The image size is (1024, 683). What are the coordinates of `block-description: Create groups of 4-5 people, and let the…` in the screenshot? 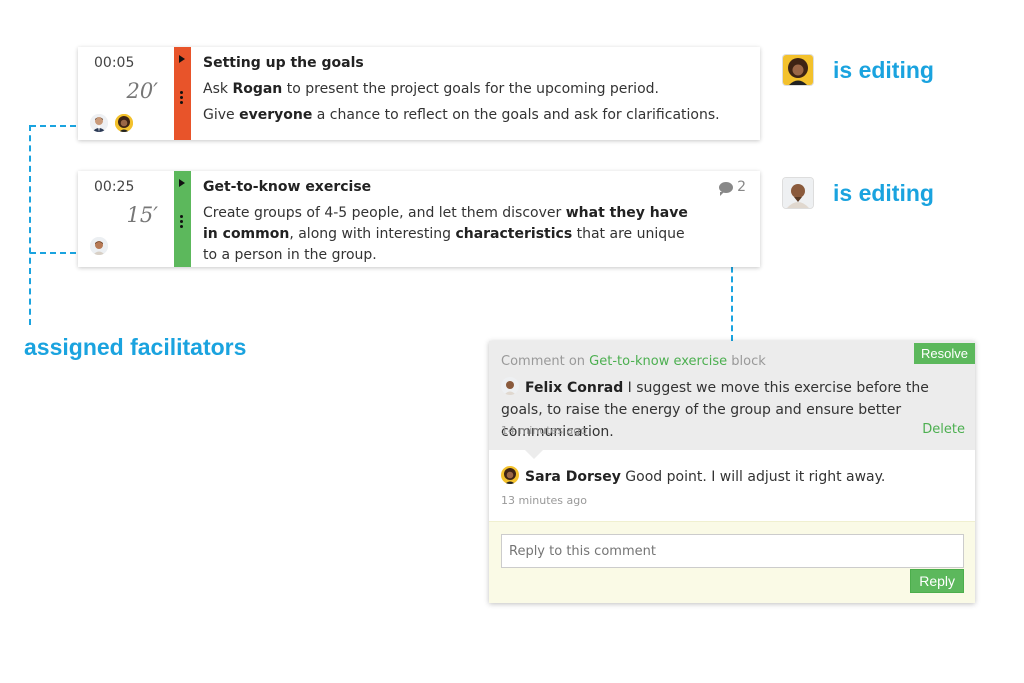 It's located at (445, 234).